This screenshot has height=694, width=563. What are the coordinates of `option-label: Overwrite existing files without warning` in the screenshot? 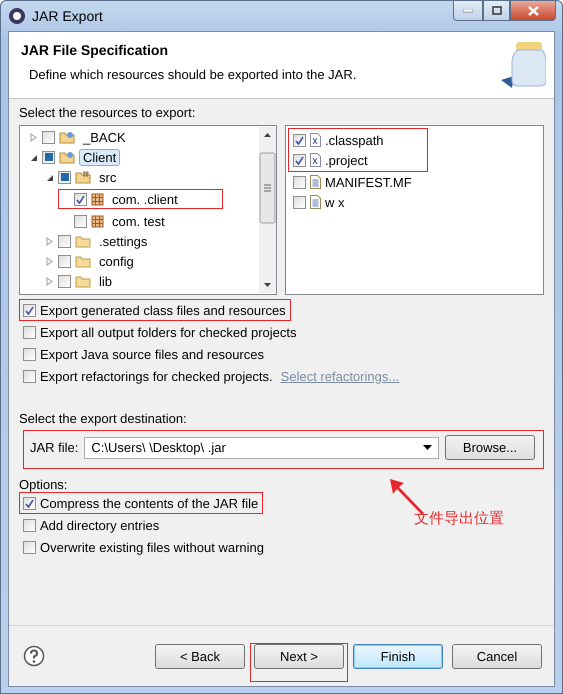 It's located at (152, 547).